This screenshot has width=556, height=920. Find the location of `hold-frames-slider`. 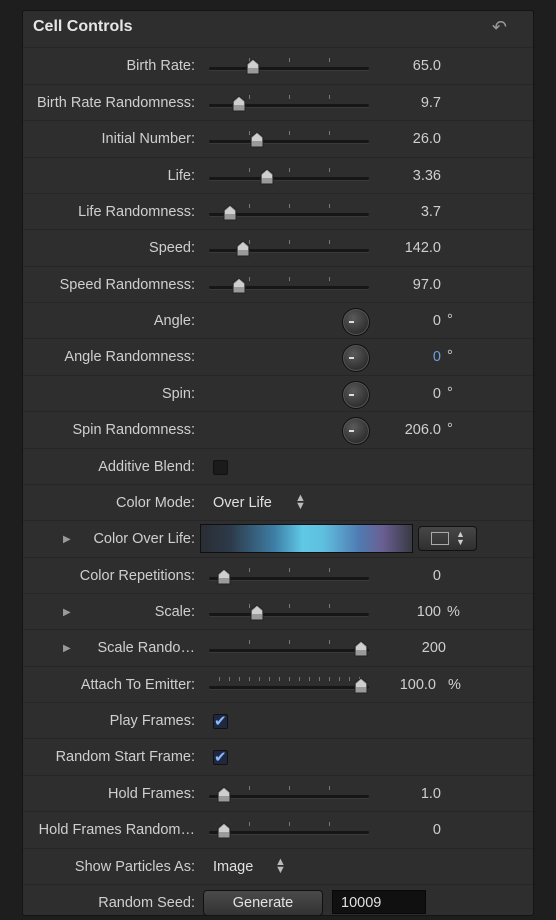

hold-frames-slider is located at coordinates (289, 793).